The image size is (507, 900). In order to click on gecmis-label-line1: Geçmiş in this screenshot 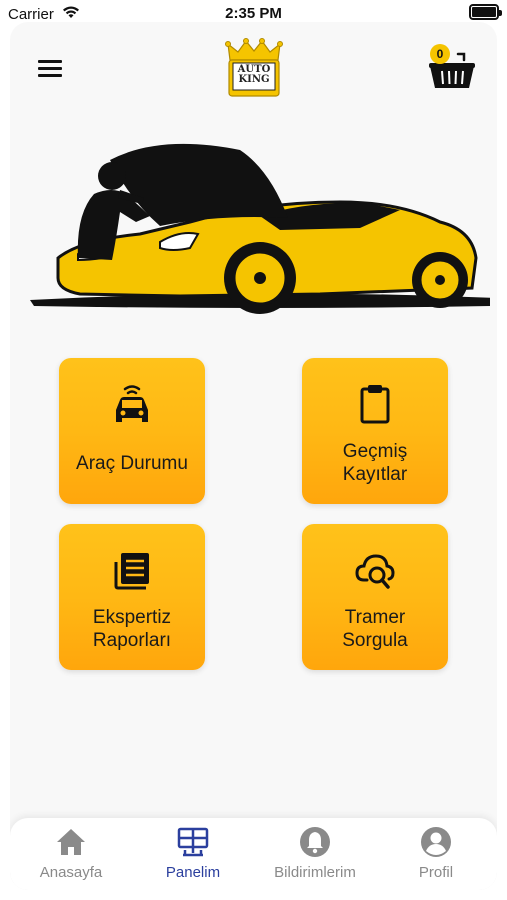, I will do `click(375, 451)`.